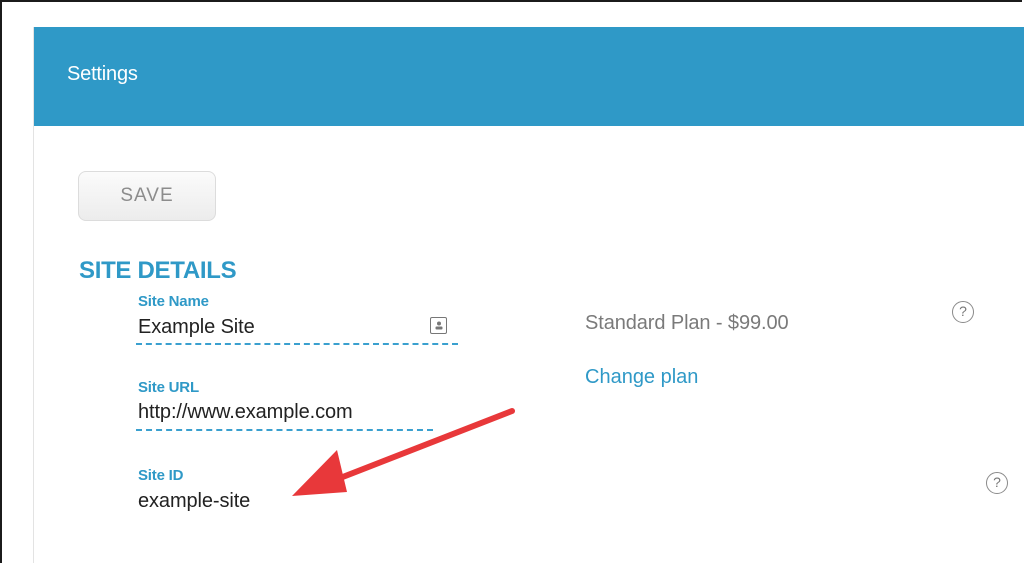  I want to click on site-id-label: Site ID, so click(161, 475).